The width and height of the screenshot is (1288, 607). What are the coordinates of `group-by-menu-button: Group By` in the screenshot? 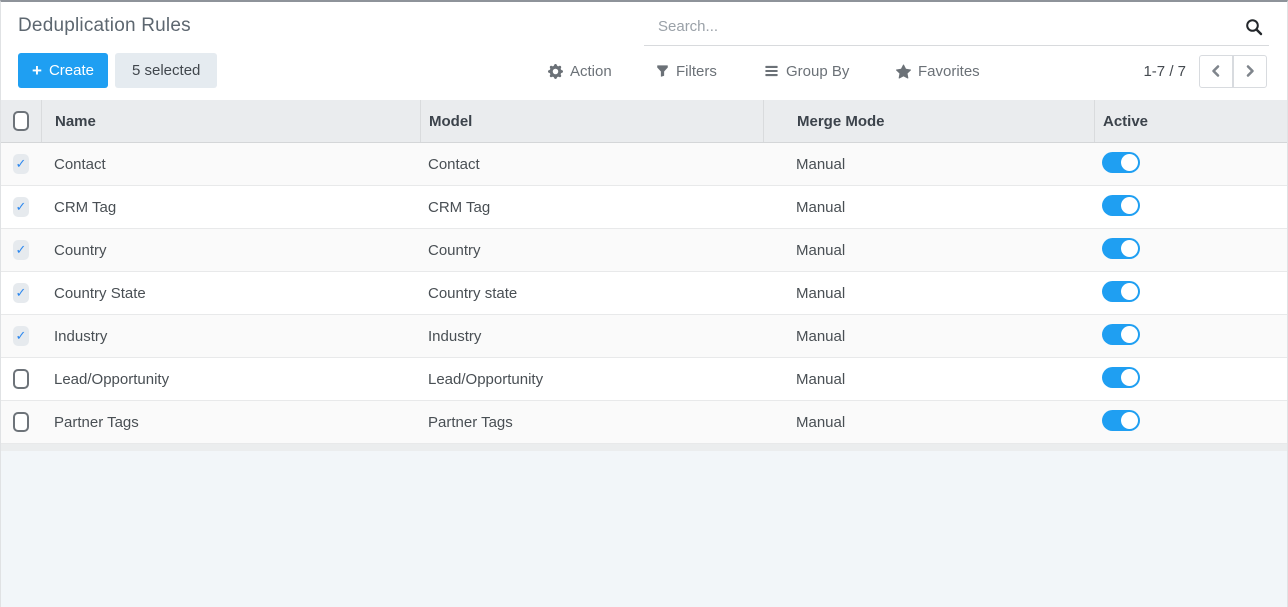 It's located at (806, 71).